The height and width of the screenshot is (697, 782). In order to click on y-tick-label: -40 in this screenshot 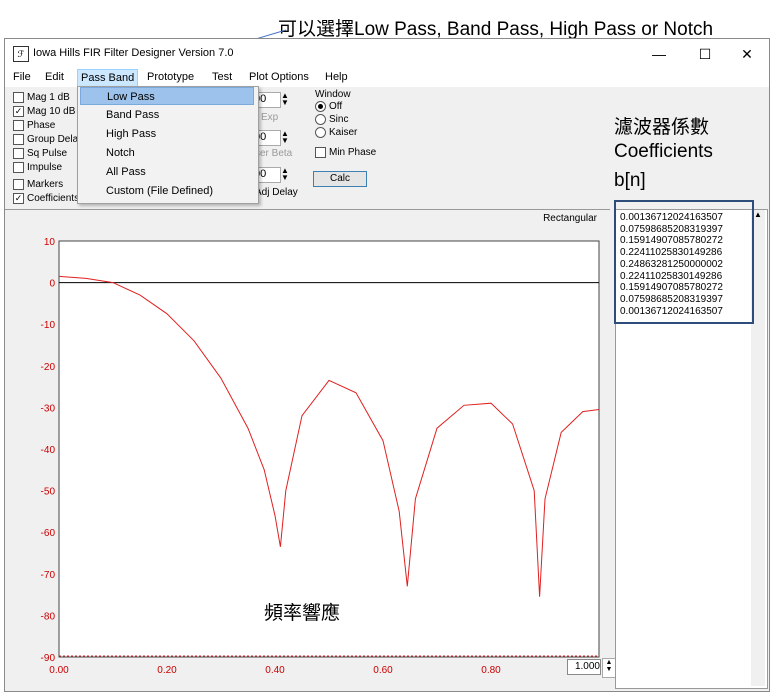, I will do `click(48, 450)`.